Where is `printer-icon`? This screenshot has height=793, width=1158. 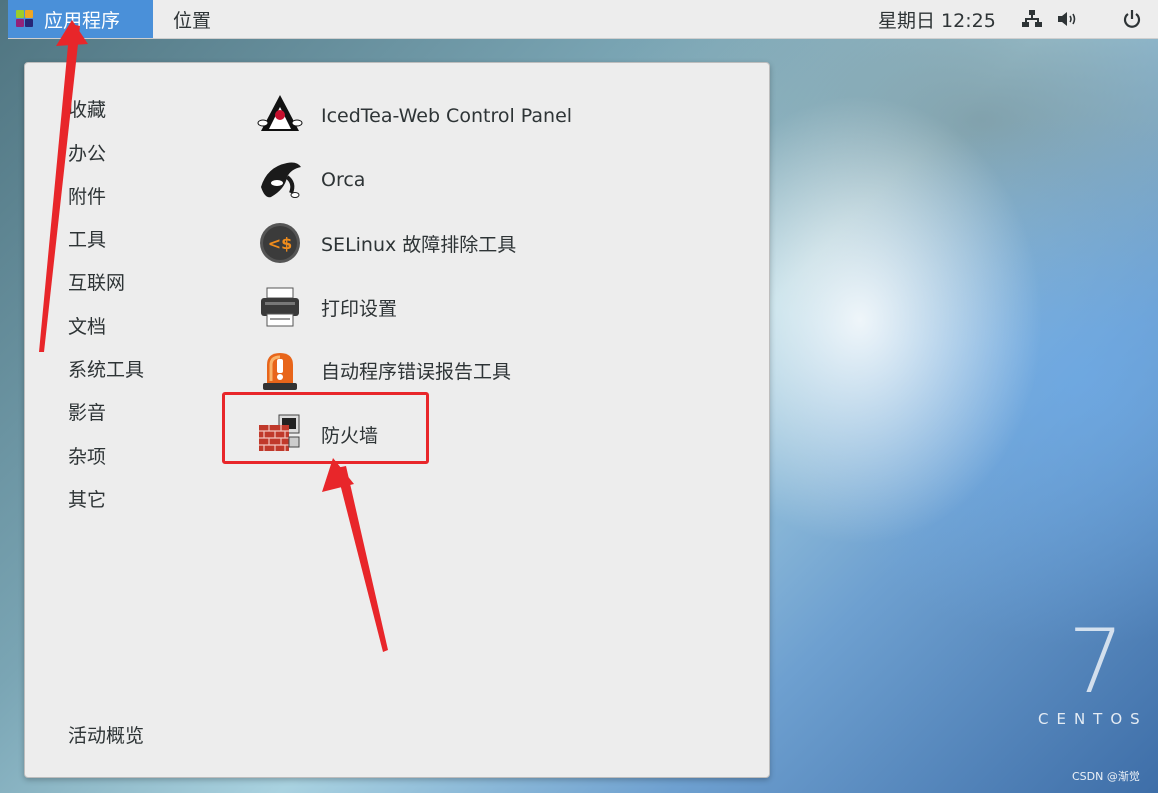 printer-icon is located at coordinates (280, 307).